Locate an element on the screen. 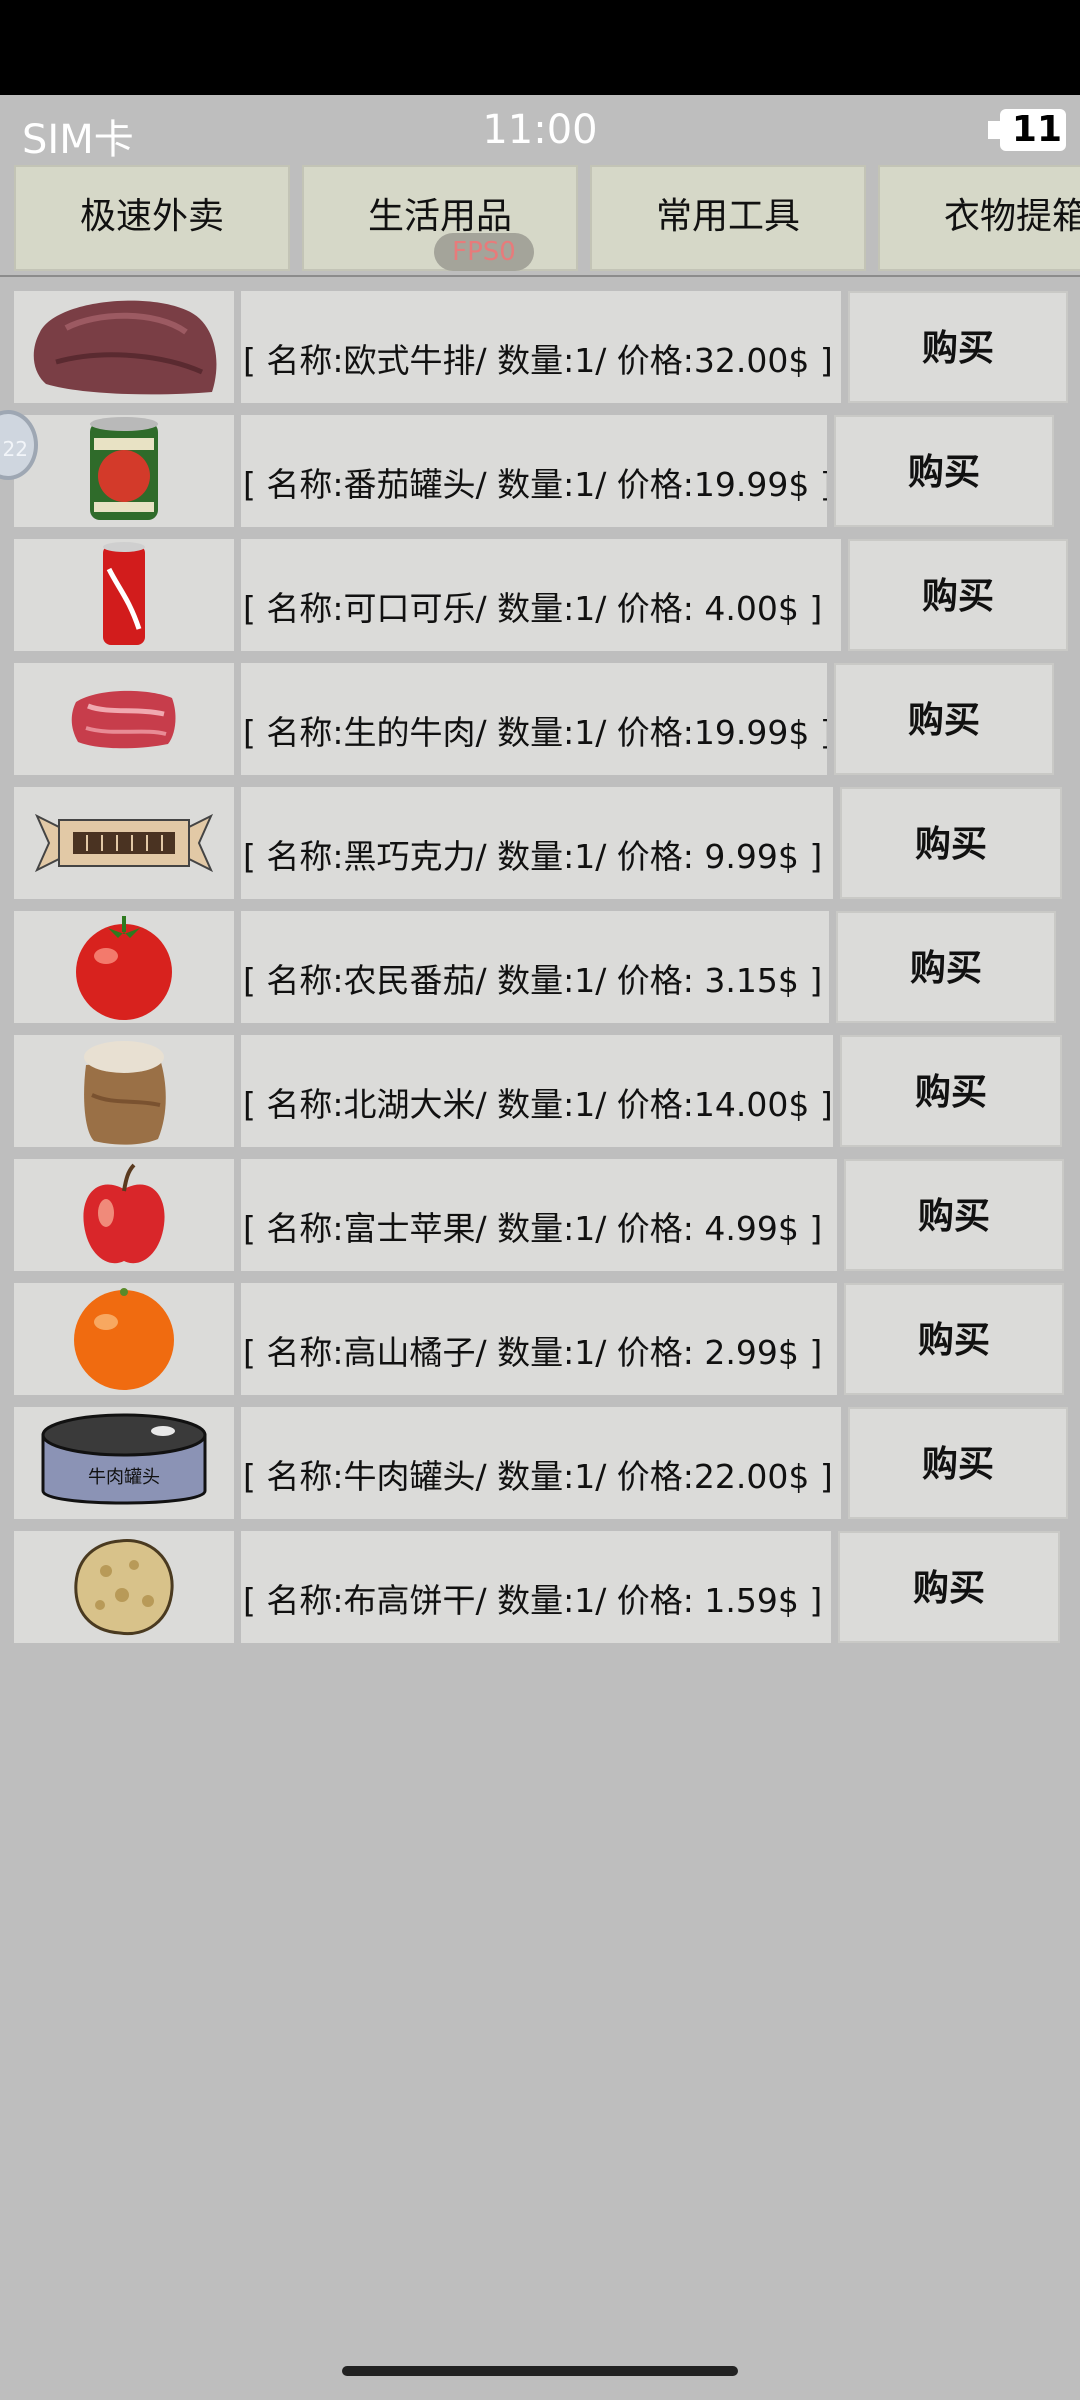 This screenshot has height=2400, width=1080. tomato-icon is located at coordinates (124, 967).